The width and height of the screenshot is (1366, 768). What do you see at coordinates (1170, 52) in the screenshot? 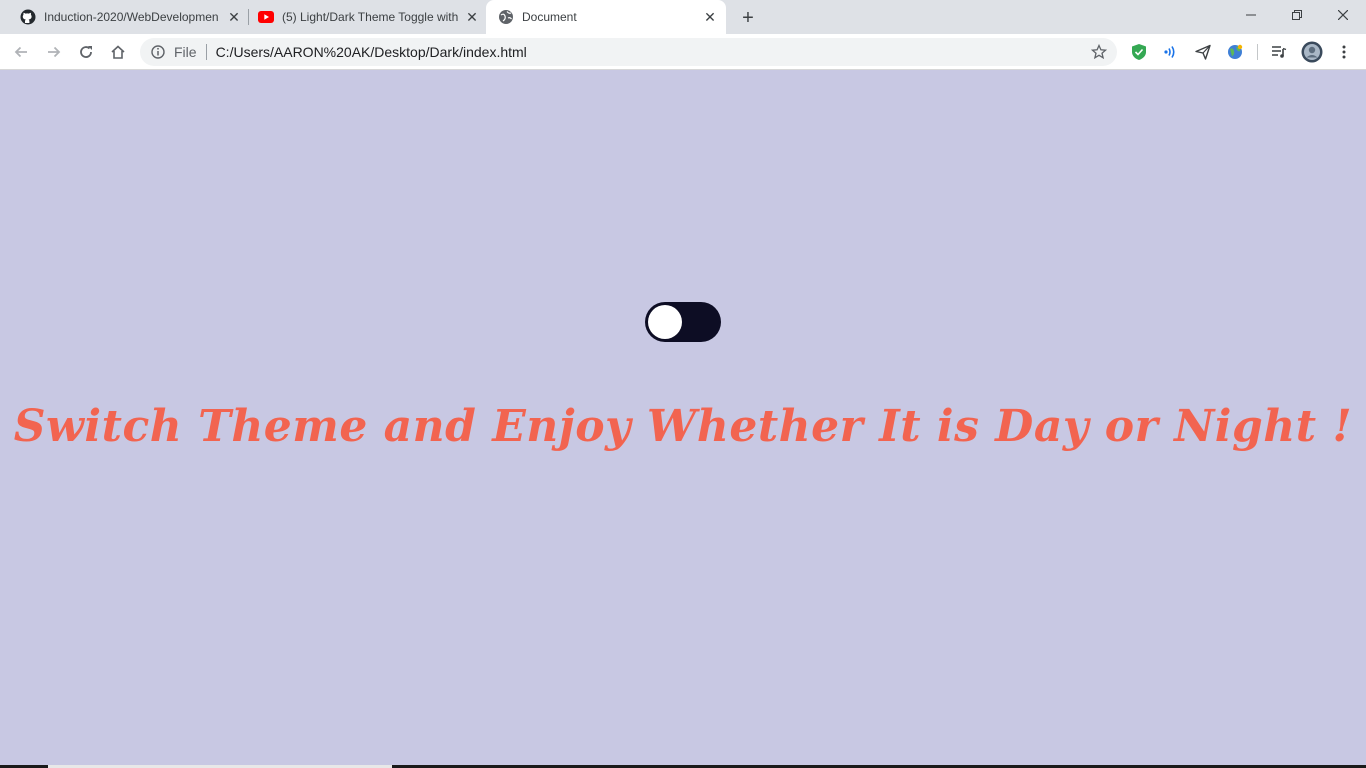
I see `sound-waves-extension-icon` at bounding box center [1170, 52].